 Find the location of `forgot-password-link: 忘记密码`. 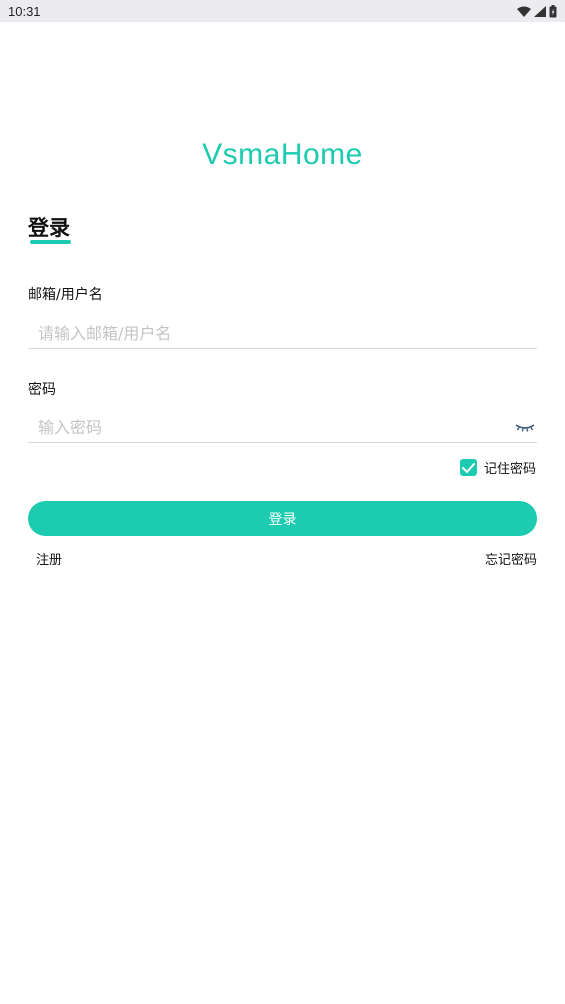

forgot-password-link: 忘记密码 is located at coordinates (511, 558).